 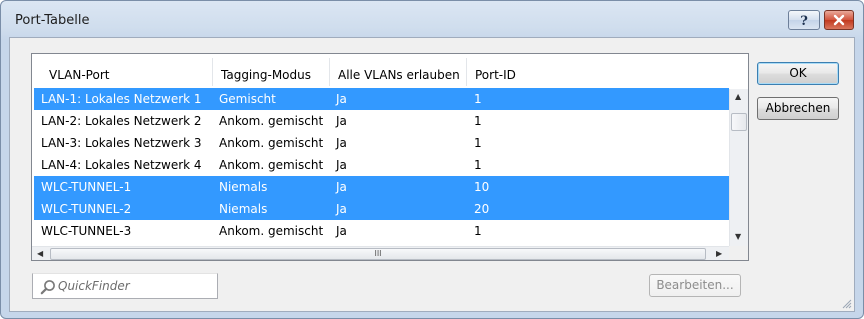 I want to click on column-header-tagging-mode: Tagging-Modus, so click(x=261, y=71).